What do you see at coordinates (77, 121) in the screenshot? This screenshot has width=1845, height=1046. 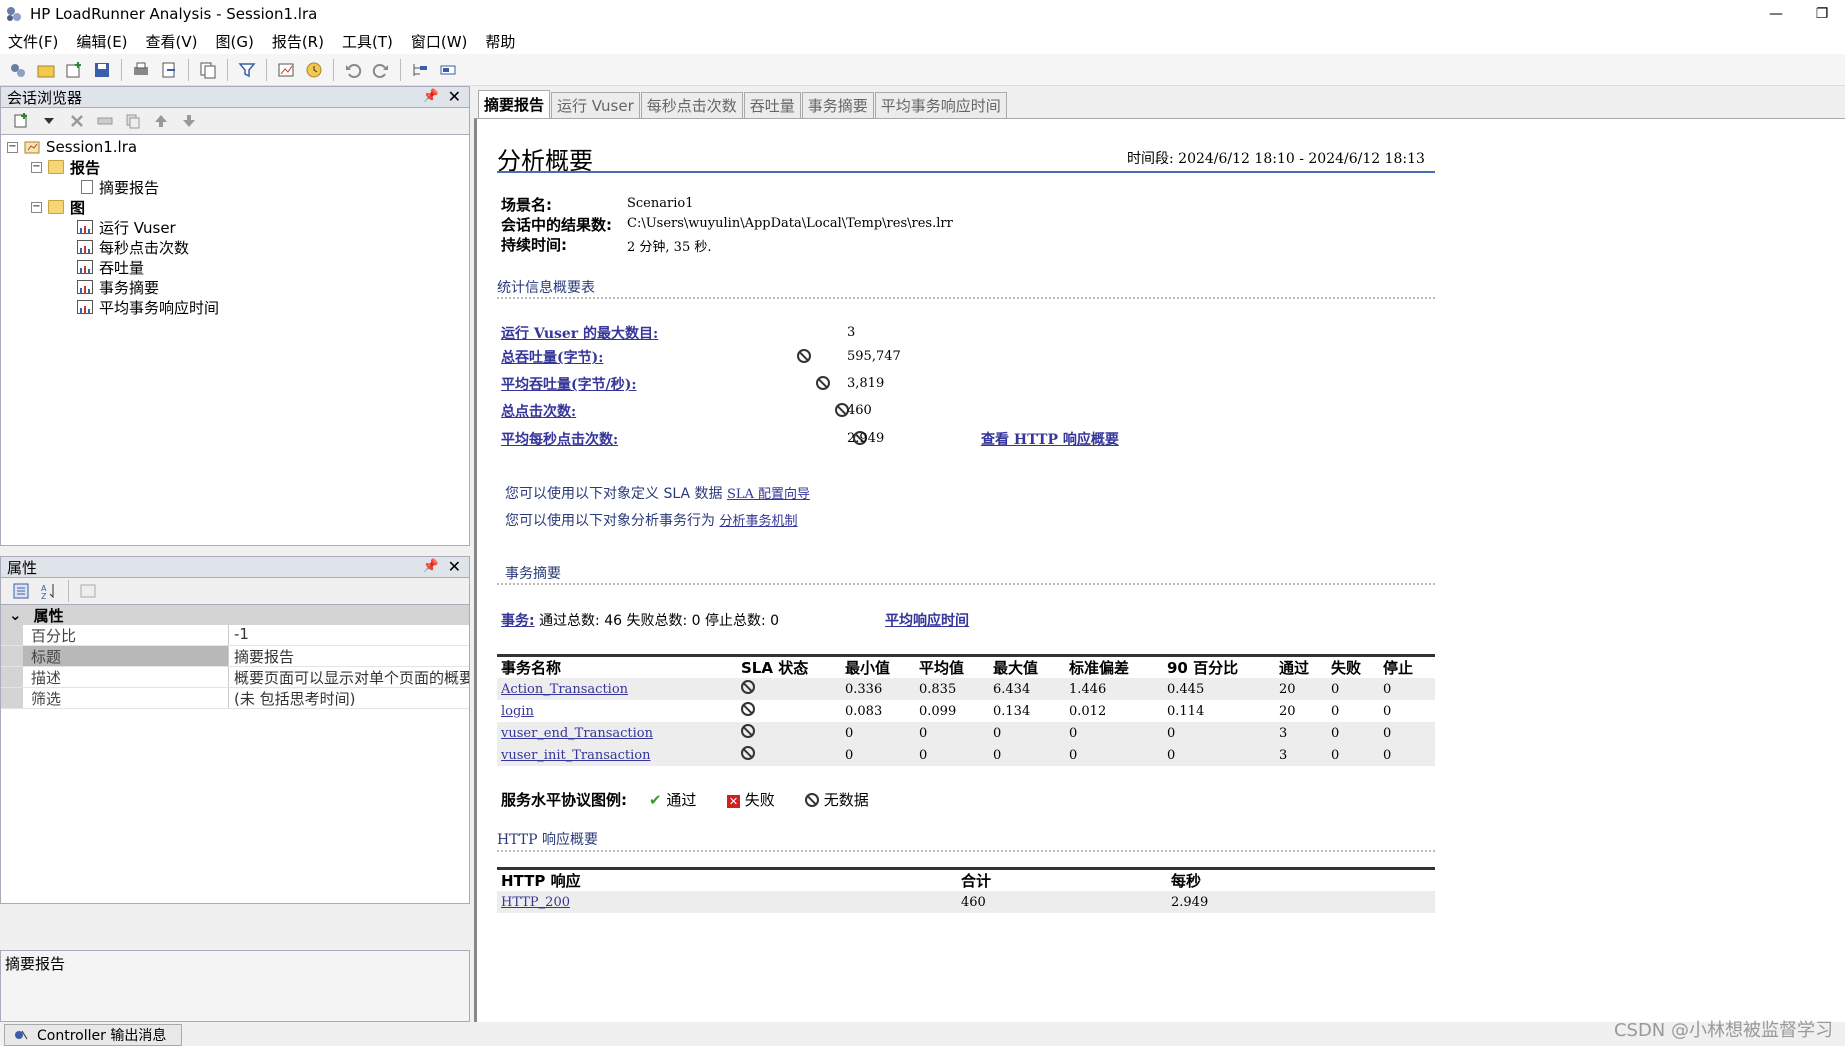 I see `delete-icon` at bounding box center [77, 121].